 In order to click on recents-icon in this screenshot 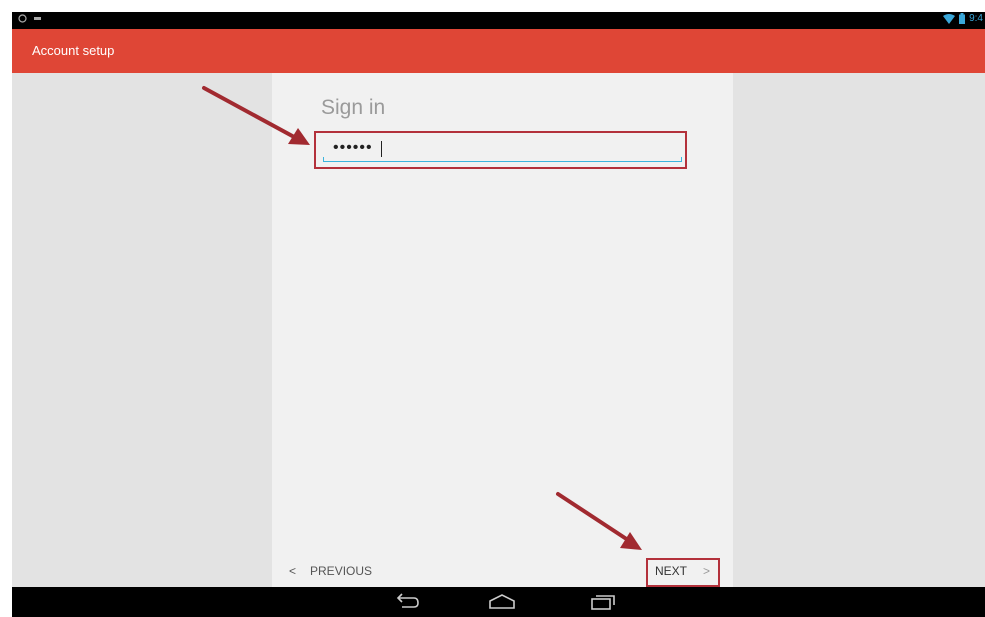, I will do `click(603, 602)`.